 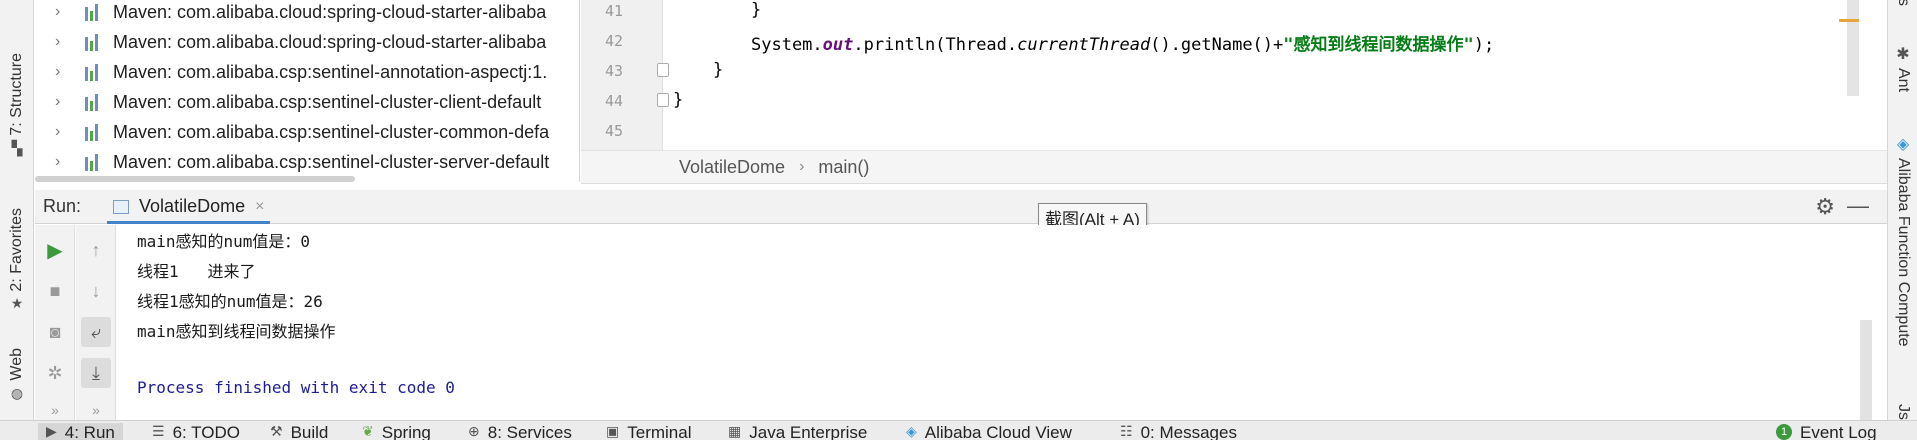 I want to click on star-icon: ★, so click(x=17, y=303).